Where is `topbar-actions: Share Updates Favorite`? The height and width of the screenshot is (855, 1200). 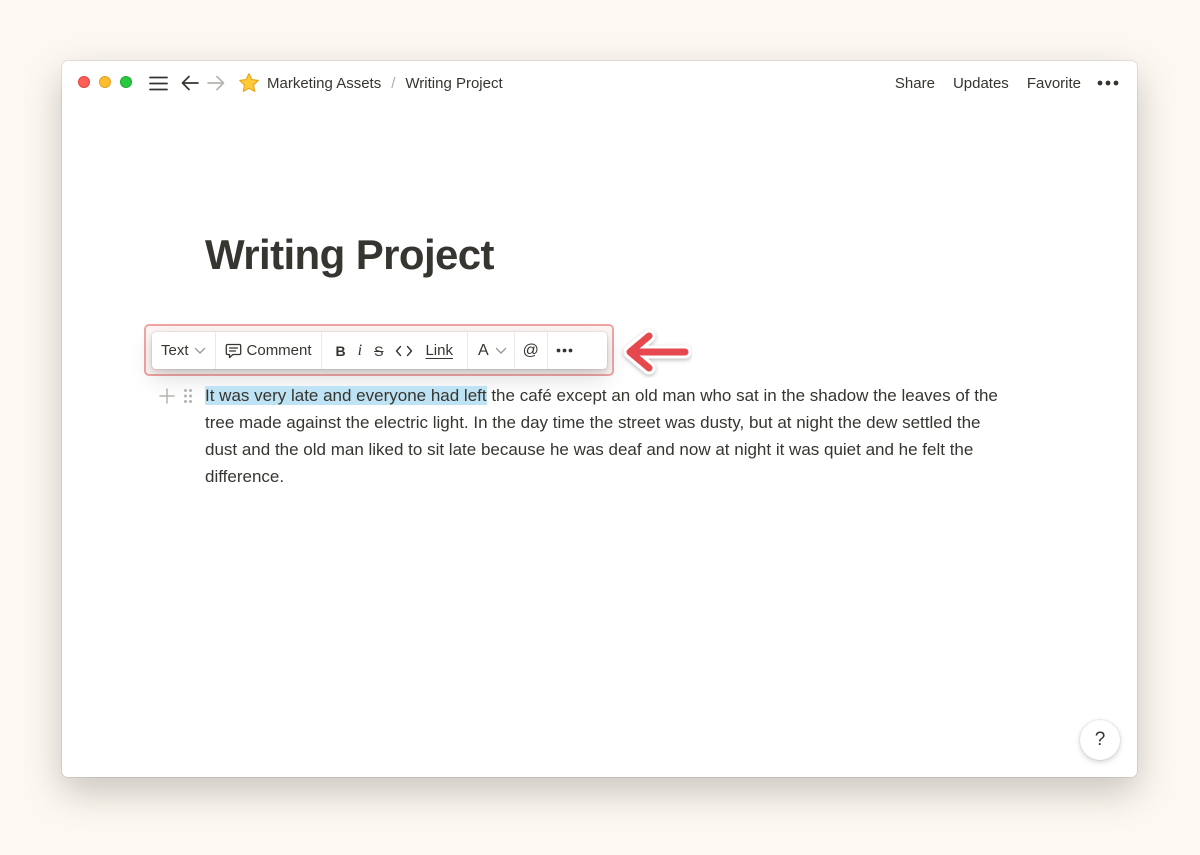
topbar-actions: Share Updates Favorite is located at coordinates (998, 83).